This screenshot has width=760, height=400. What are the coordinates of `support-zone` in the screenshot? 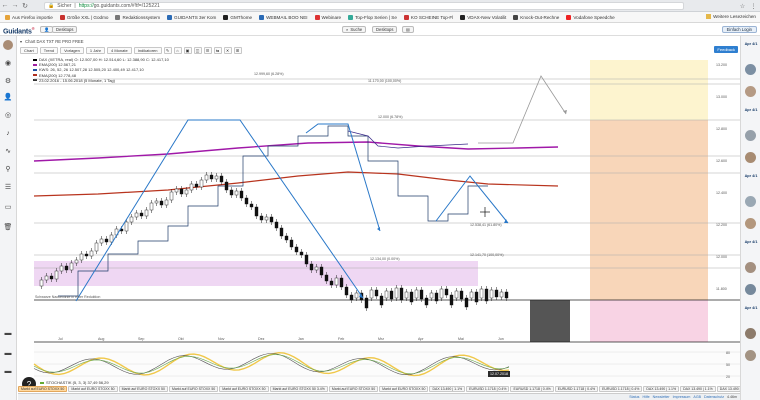 It's located at (256, 273).